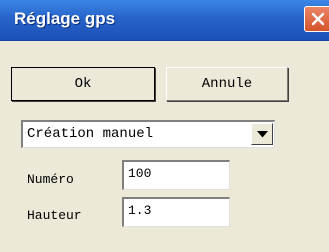 This screenshot has height=252, width=329. I want to click on chevron-down-icon, so click(262, 134).